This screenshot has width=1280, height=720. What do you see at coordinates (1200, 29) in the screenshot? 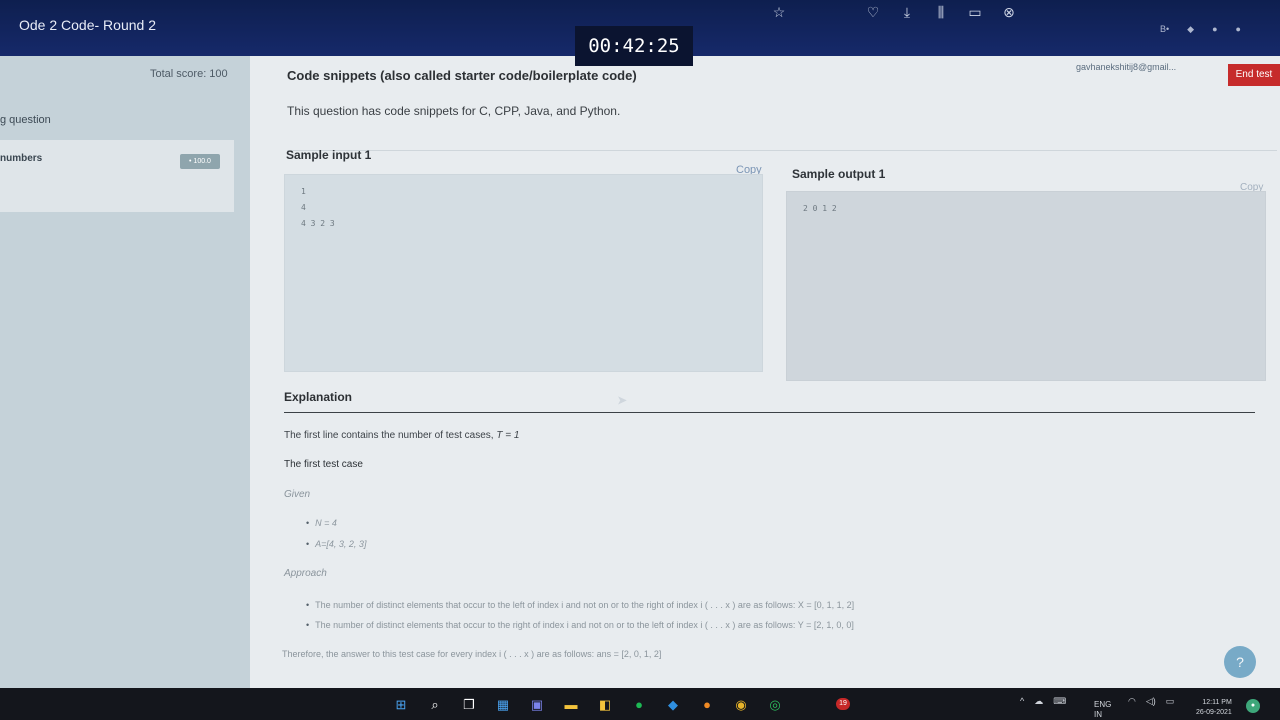
I see `extension-icons: B• ◆ ● ●` at bounding box center [1200, 29].